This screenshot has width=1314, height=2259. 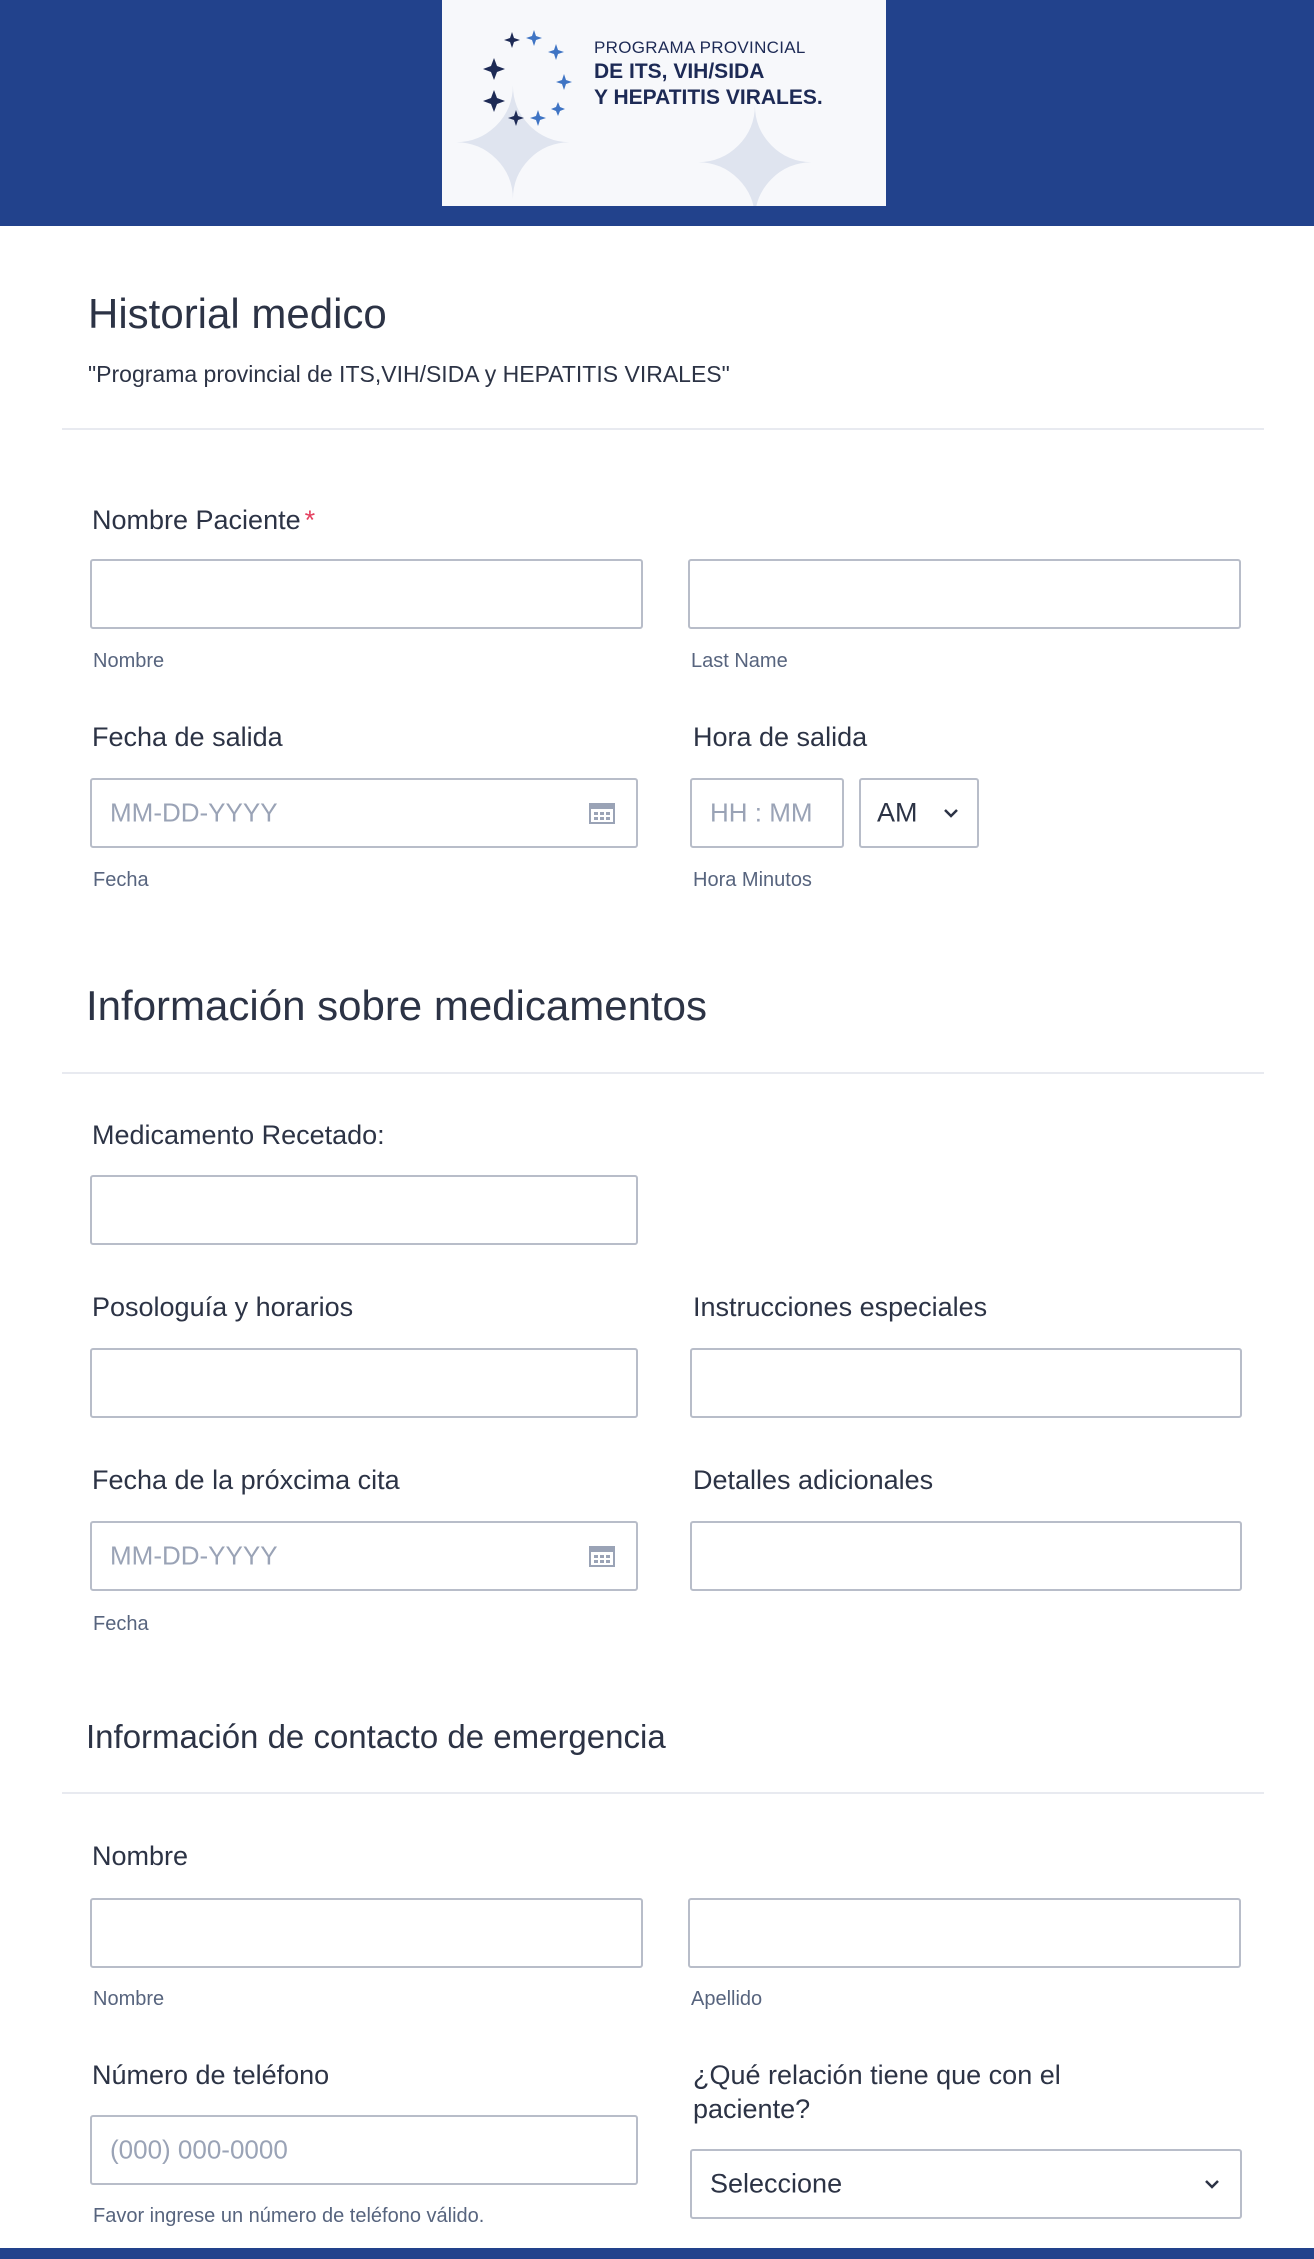 What do you see at coordinates (238, 1135) in the screenshot?
I see `prescribed-medication-label: Medicamento Recetado:` at bounding box center [238, 1135].